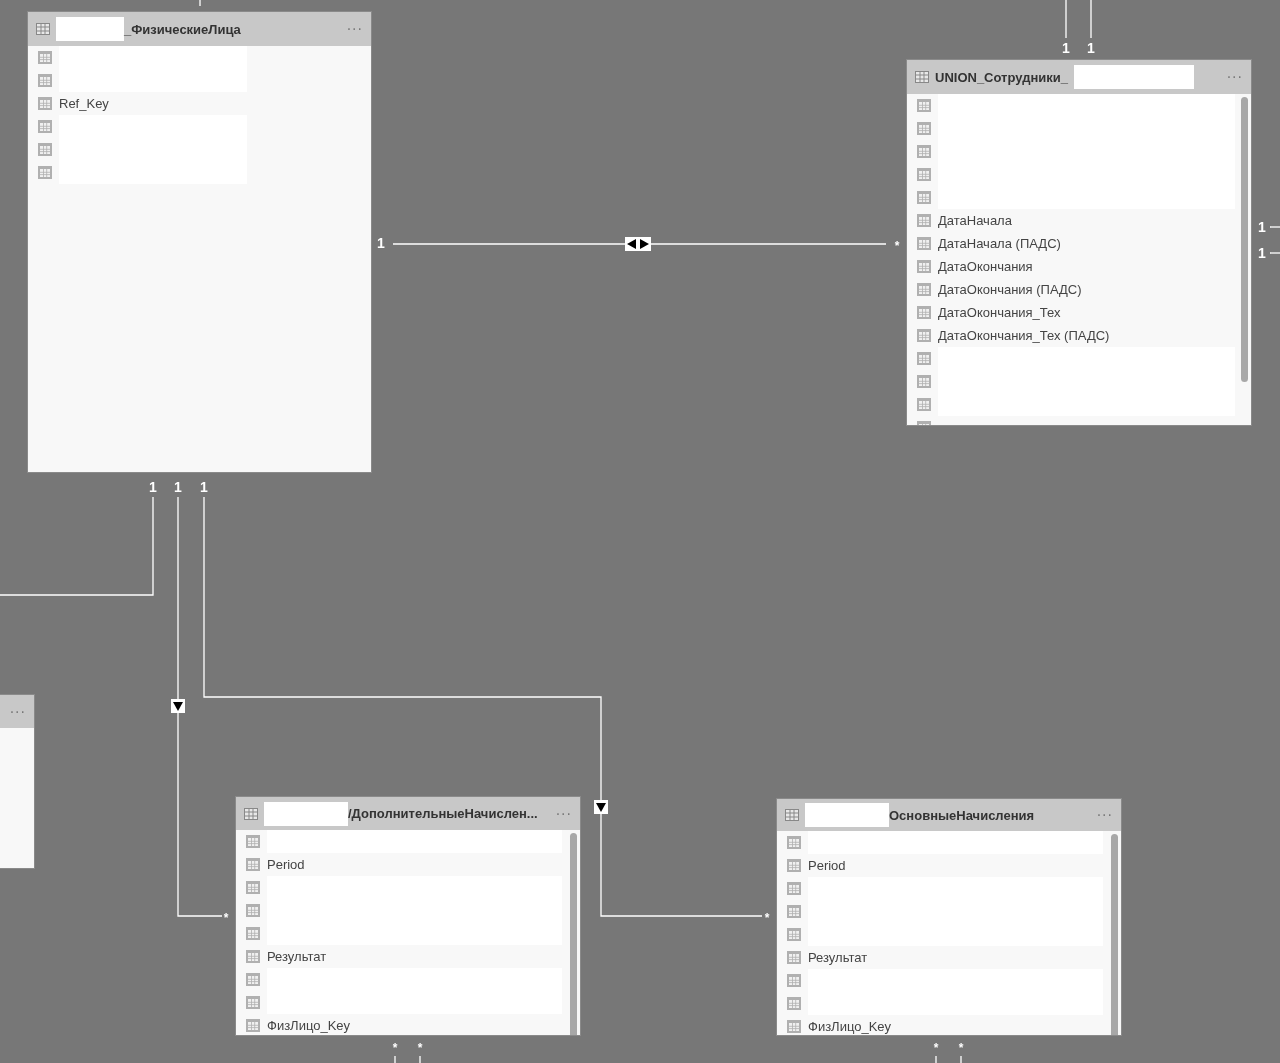  I want to click on field-name: ДатаОкончания (ПАДС), so click(1010, 289).